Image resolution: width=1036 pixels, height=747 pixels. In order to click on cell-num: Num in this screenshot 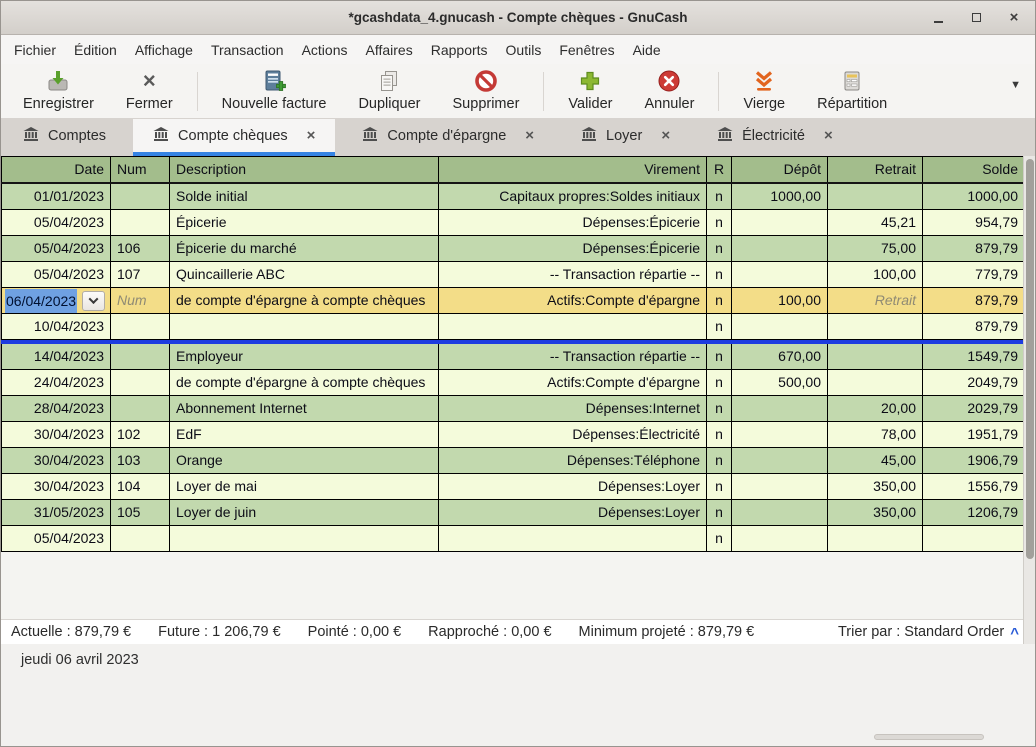, I will do `click(140, 300)`.